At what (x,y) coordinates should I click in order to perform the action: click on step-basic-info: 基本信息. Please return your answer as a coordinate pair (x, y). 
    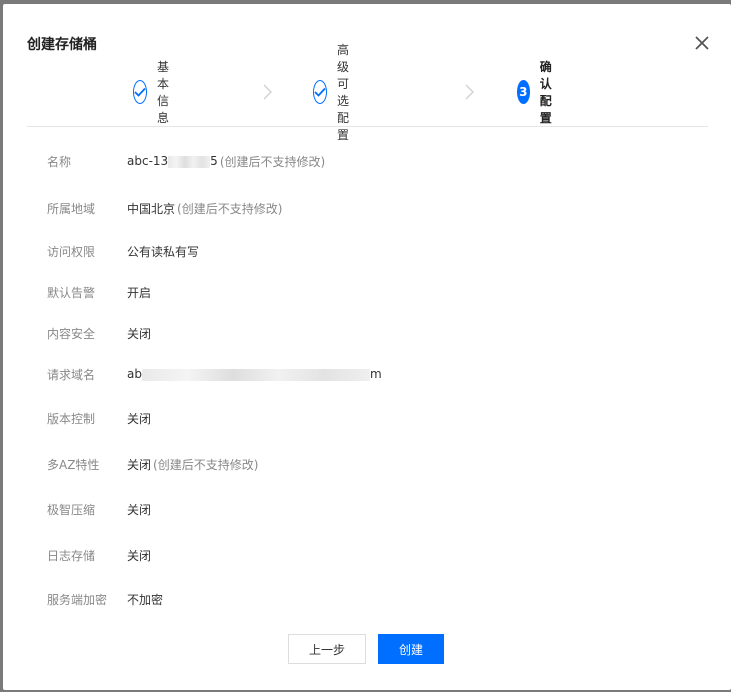
    Looking at the image, I should click on (156, 92).